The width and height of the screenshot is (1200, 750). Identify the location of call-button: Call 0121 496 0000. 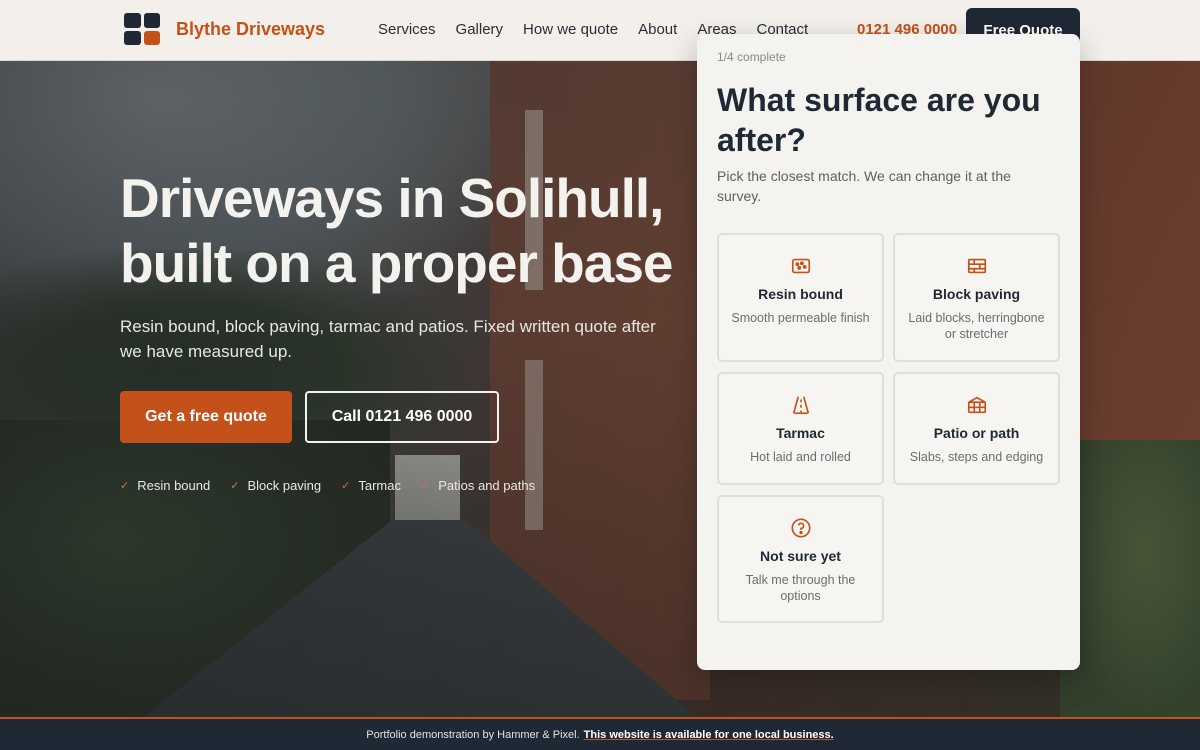
(402, 417).